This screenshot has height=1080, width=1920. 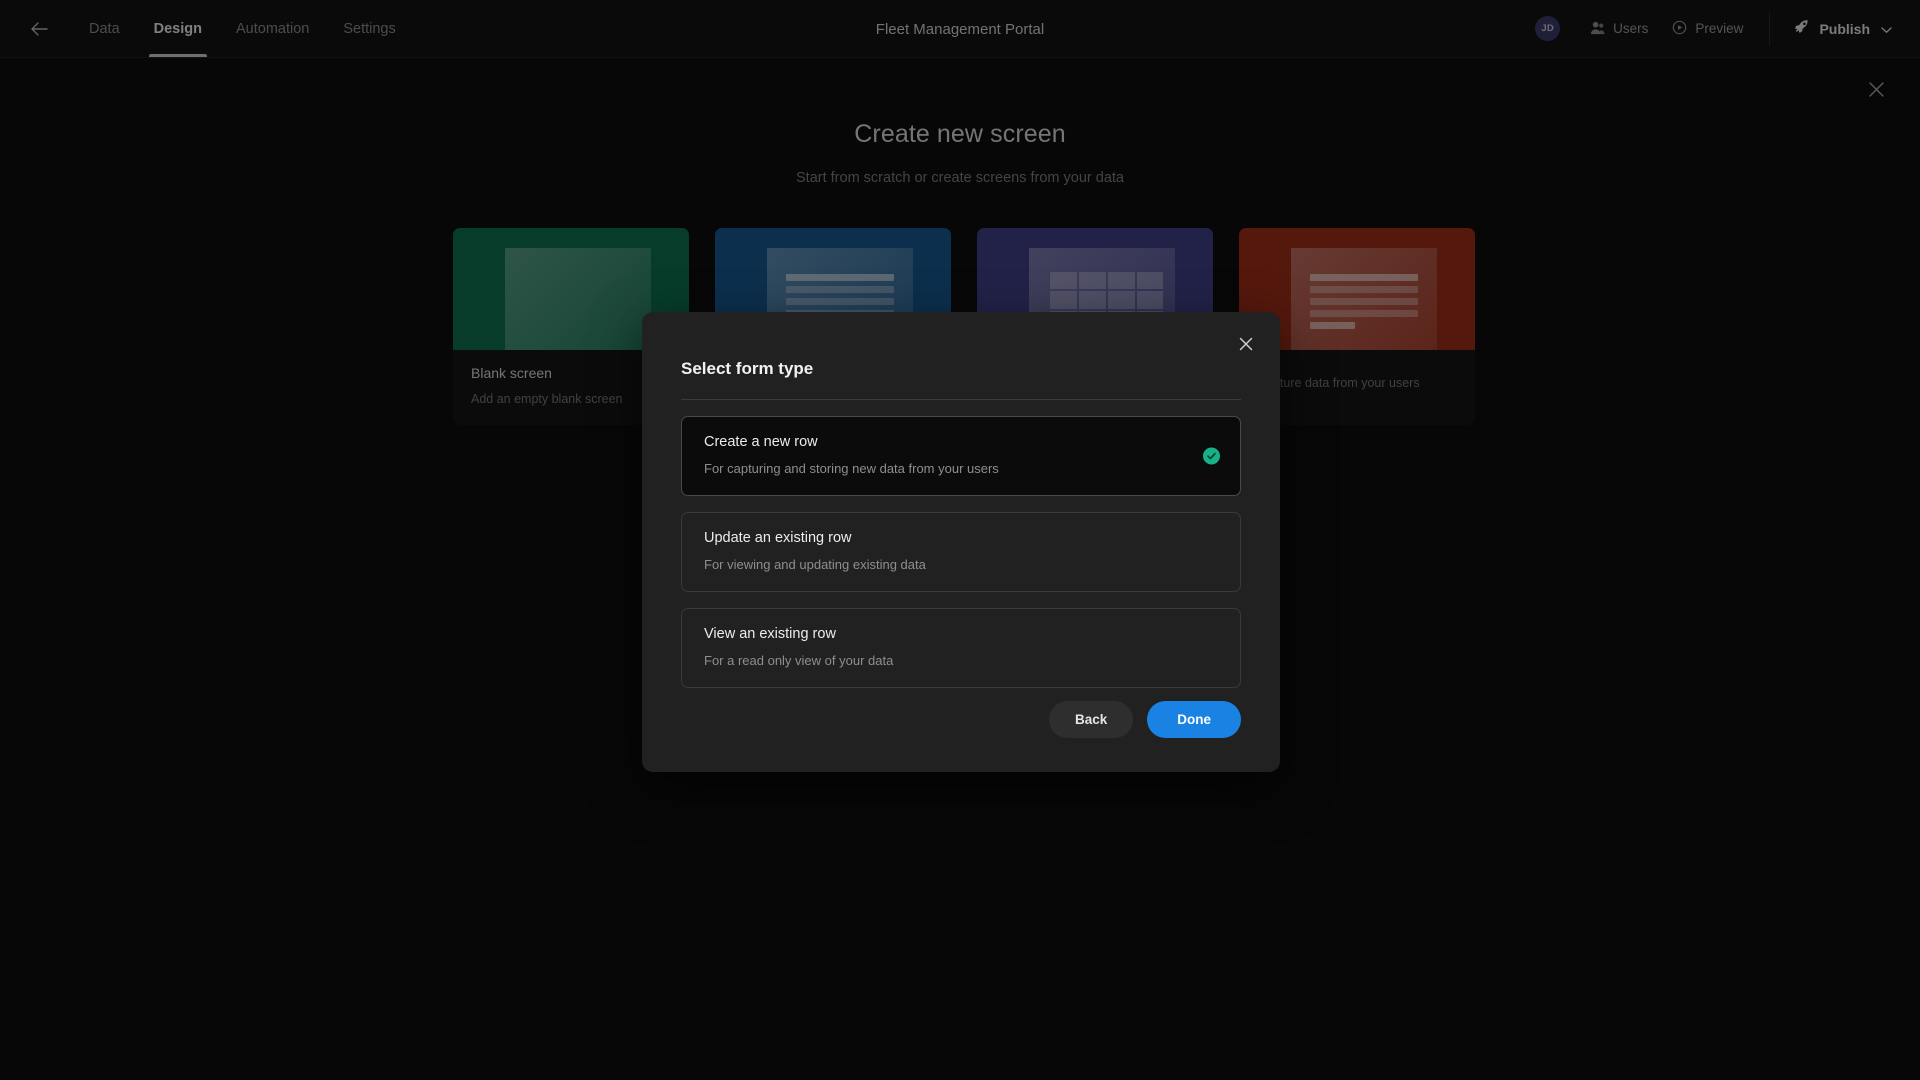 What do you see at coordinates (961, 399) in the screenshot?
I see `modal-divider` at bounding box center [961, 399].